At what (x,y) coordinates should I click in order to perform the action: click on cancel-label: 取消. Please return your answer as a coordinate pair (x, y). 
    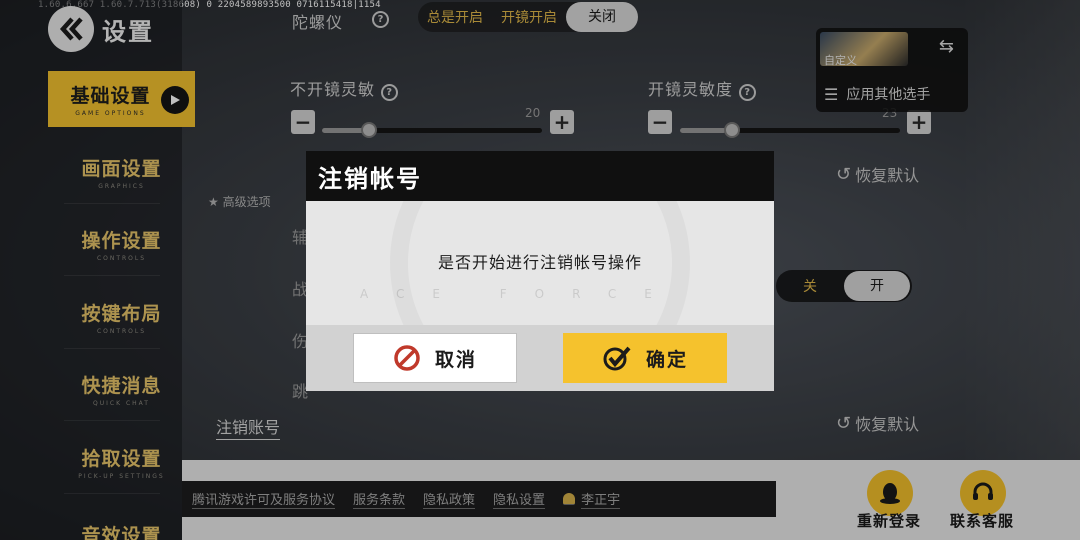
    Looking at the image, I should click on (455, 359).